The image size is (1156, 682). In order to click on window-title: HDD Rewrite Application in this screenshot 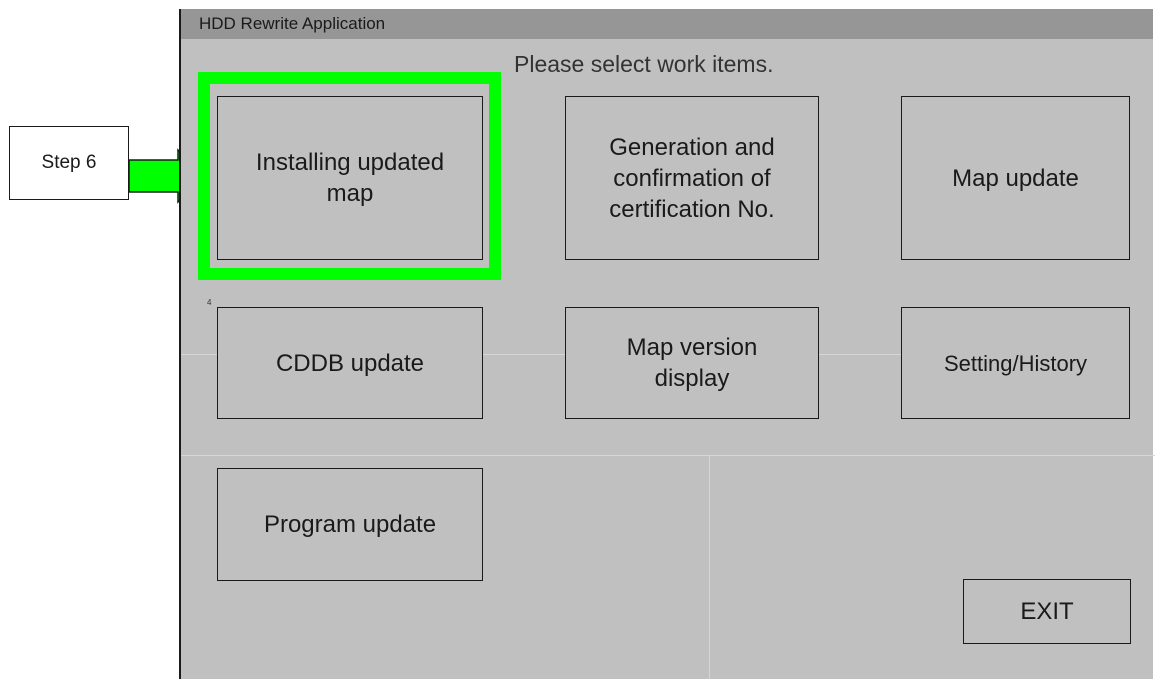, I will do `click(667, 24)`.